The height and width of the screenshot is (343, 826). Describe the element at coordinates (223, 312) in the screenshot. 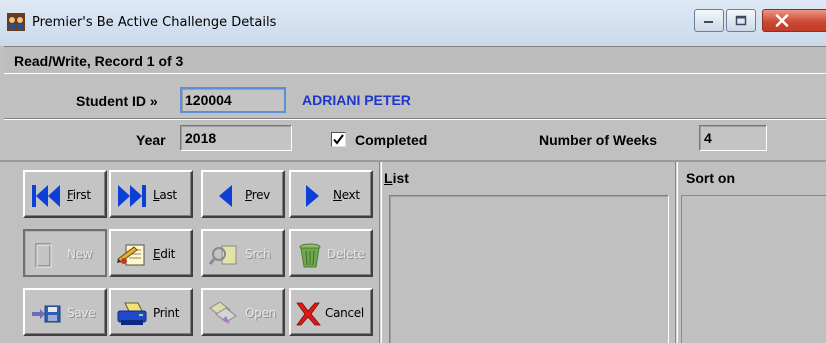

I see `open-icon` at that location.